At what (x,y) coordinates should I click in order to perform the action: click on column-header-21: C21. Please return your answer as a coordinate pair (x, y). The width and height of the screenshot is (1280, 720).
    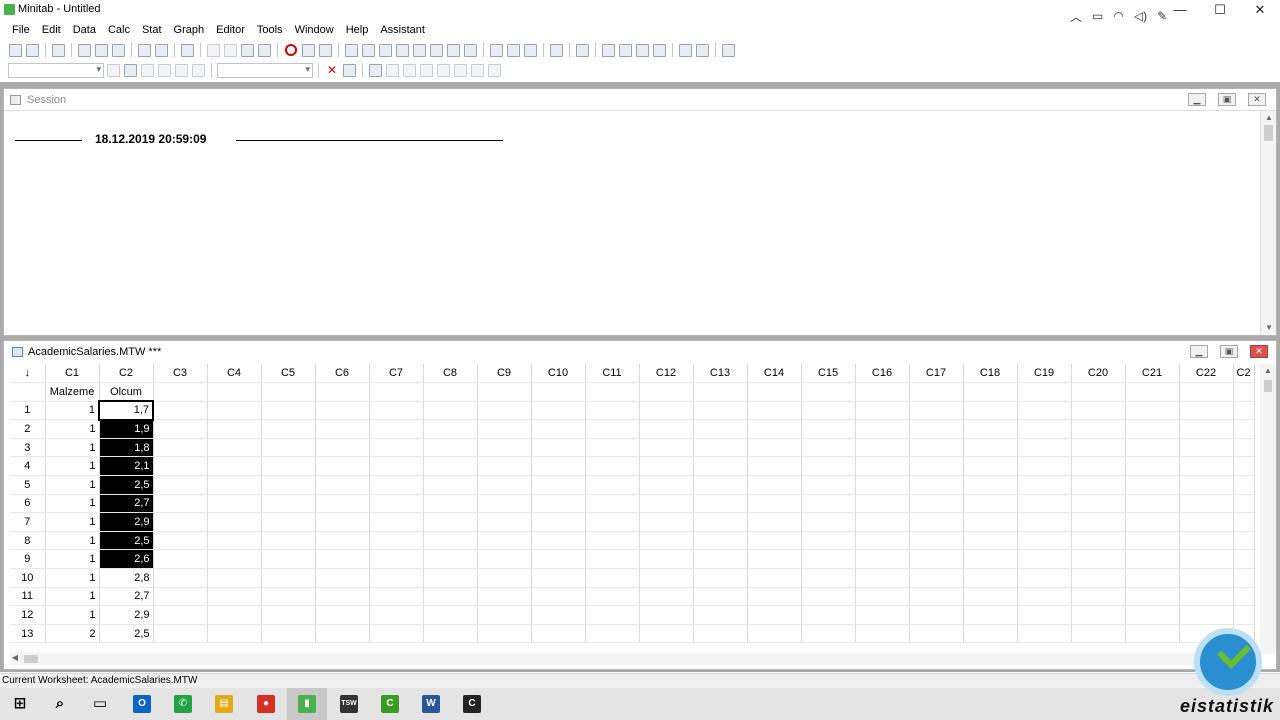
    Looking at the image, I should click on (1152, 374).